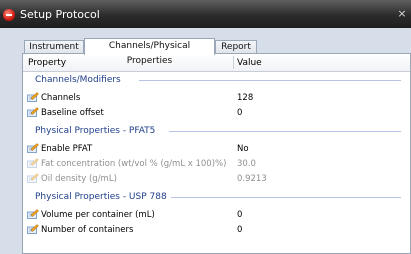 The height and width of the screenshot is (254, 411). What do you see at coordinates (72, 113) in the screenshot?
I see `row-label-baseline-offset: Baseline offset` at bounding box center [72, 113].